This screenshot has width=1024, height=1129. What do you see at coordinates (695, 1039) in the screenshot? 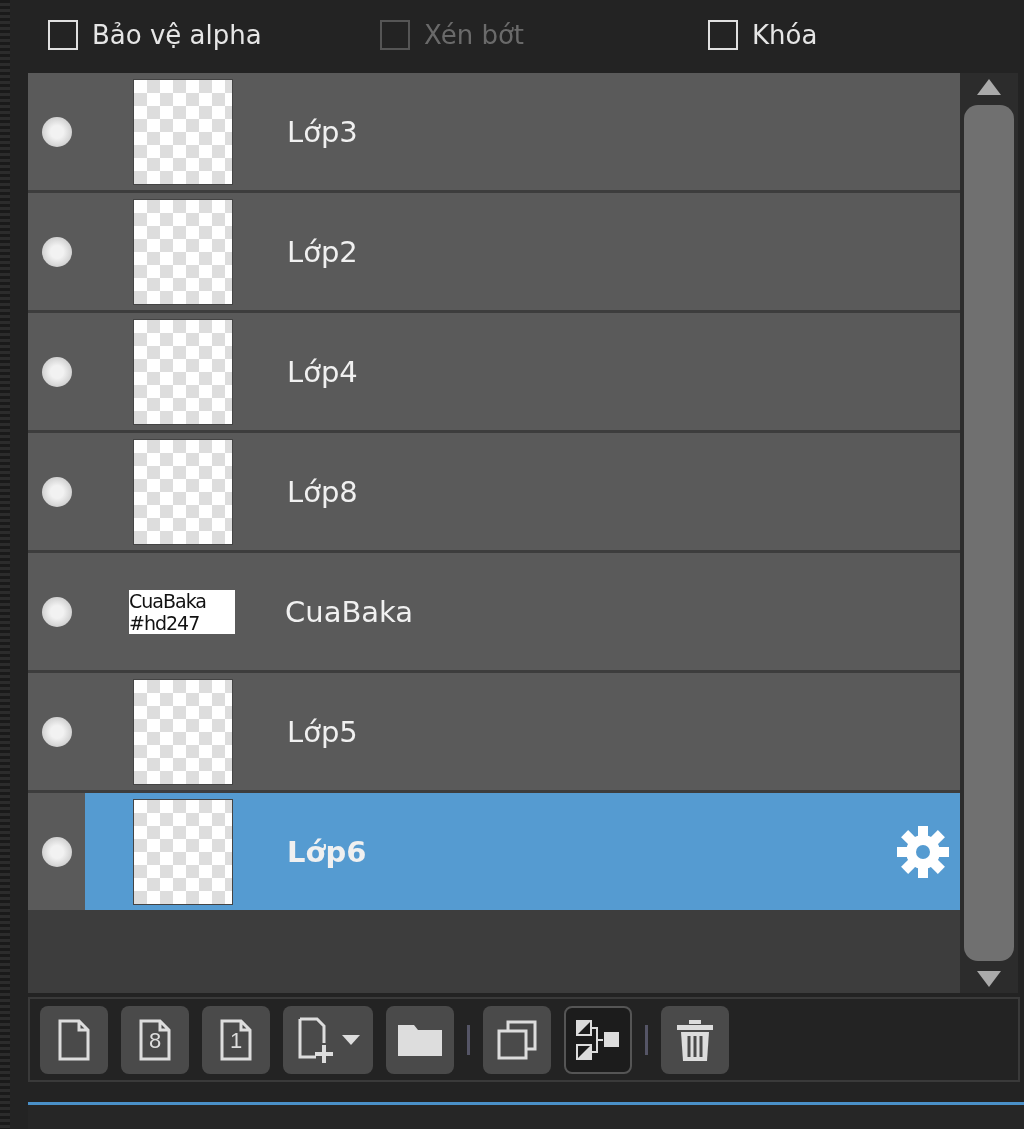
I see `delete-button` at bounding box center [695, 1039].